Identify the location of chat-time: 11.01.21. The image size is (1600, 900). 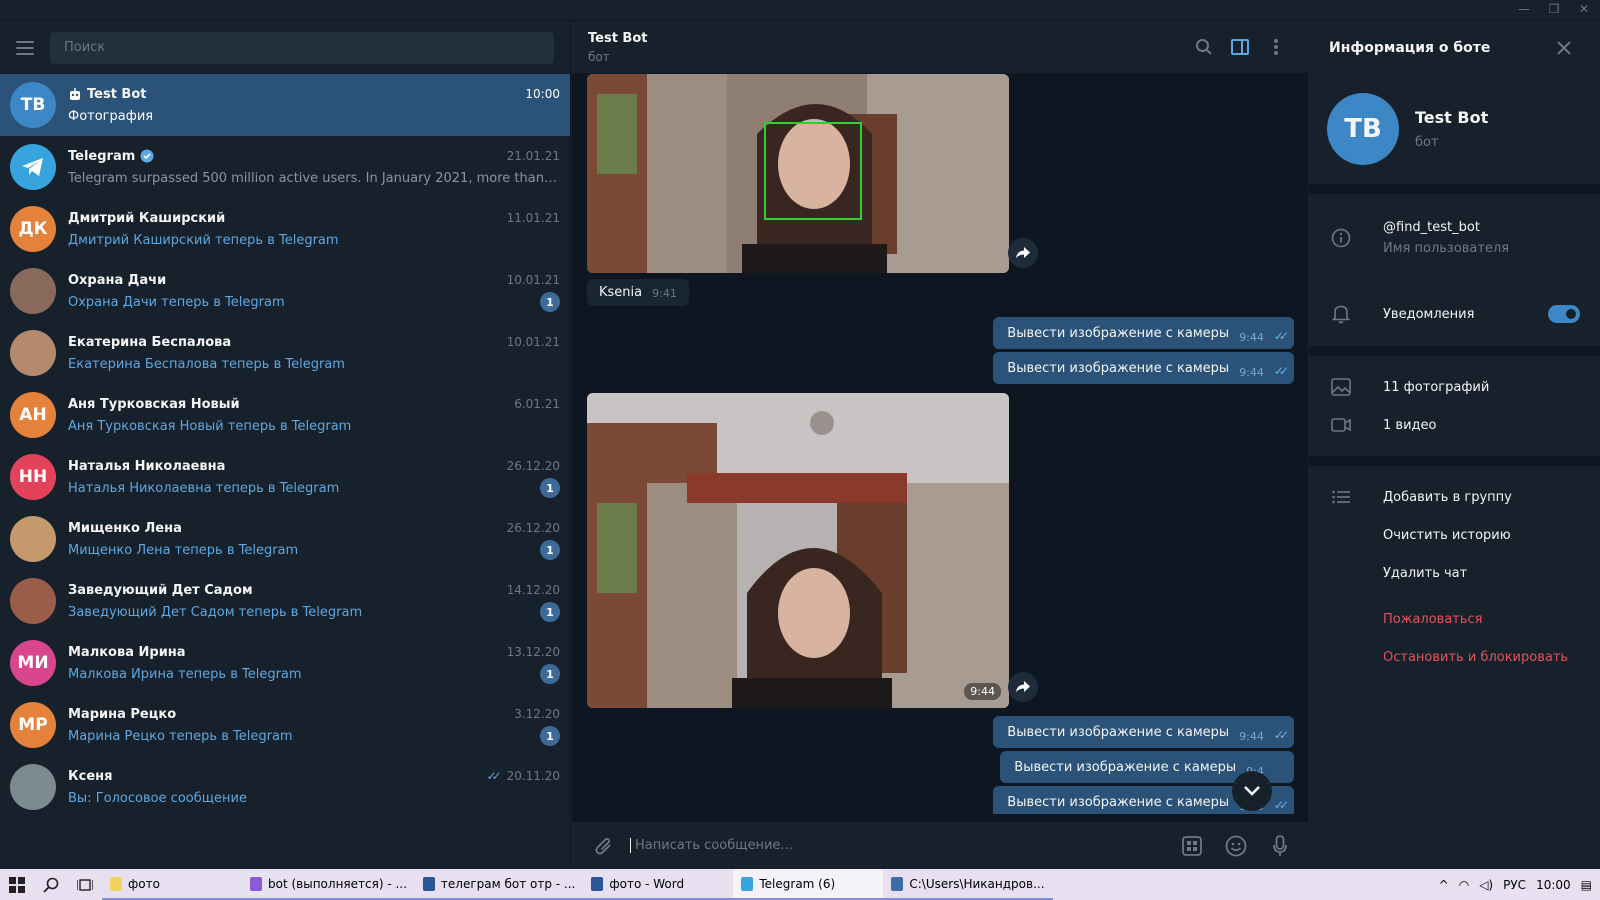
(533, 218).